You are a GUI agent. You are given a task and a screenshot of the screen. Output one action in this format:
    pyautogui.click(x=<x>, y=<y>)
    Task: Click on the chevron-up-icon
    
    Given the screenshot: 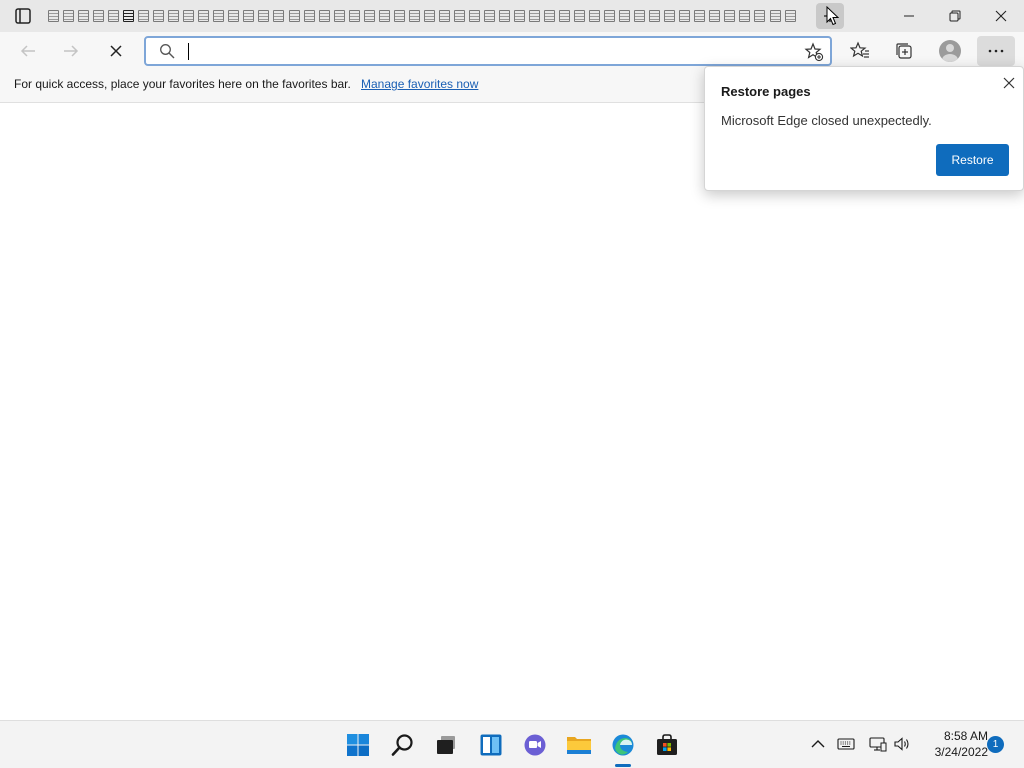 What is the action you would take?
    pyautogui.click(x=818, y=744)
    